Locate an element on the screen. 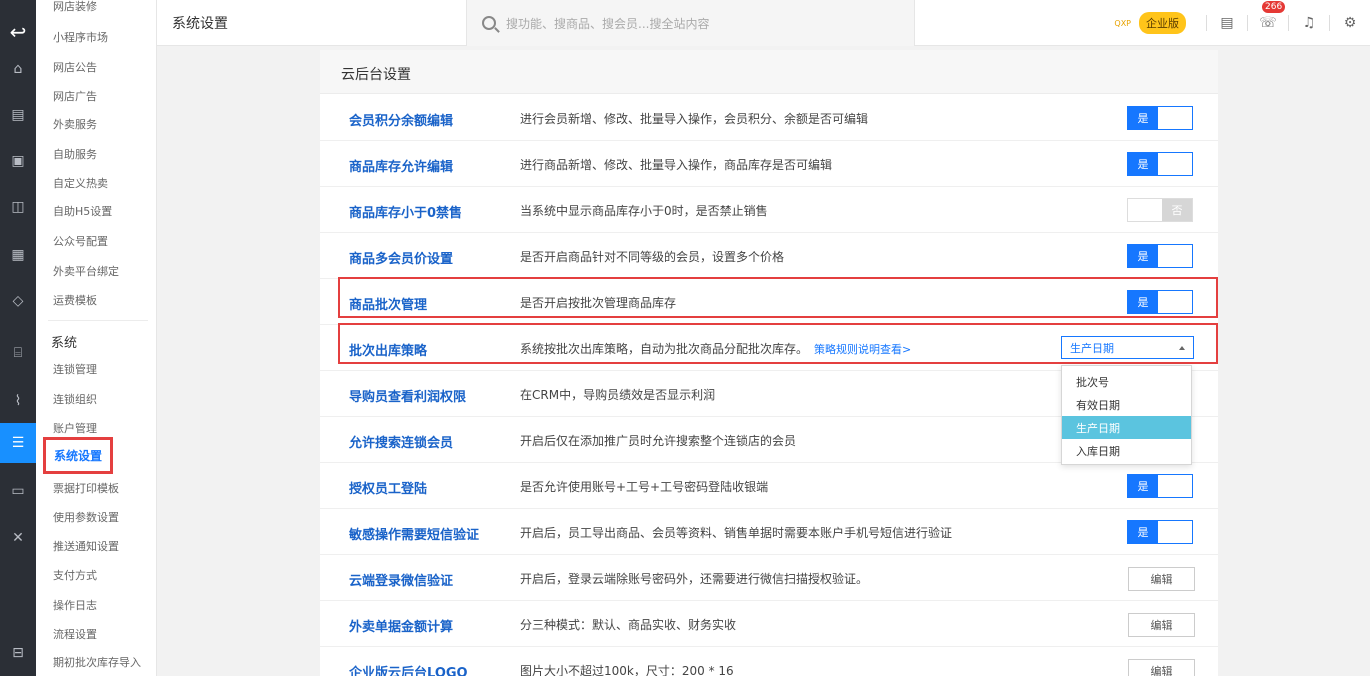  setting-label: 允许搜索连锁会员 is located at coordinates (401, 443).